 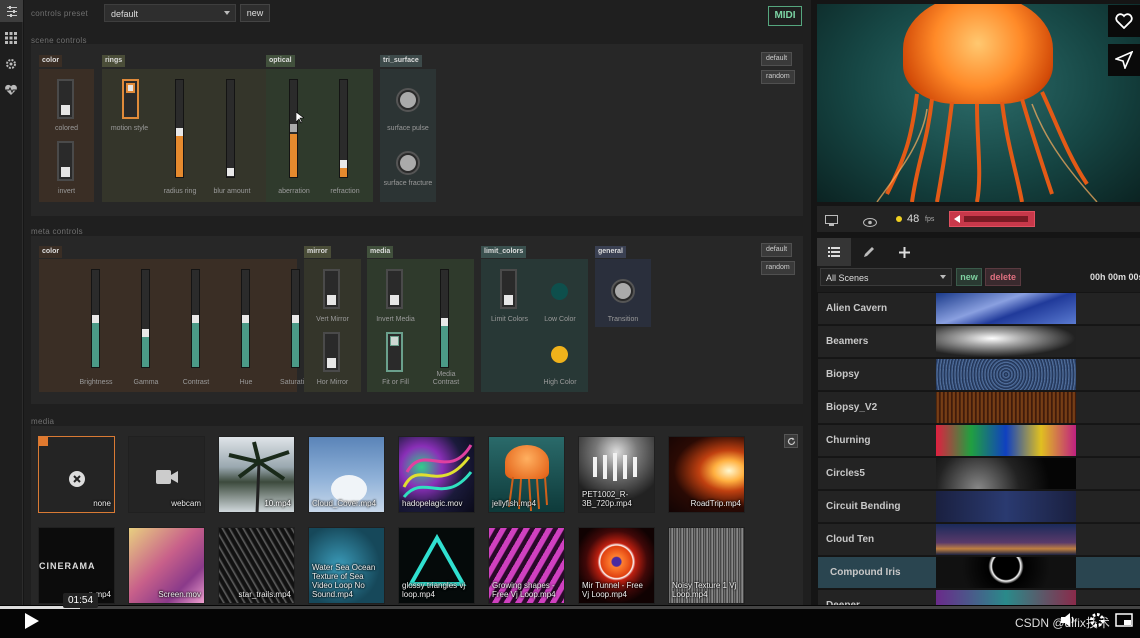 I want to click on media-tile-cloud: Cloud_Cover.mp4, so click(x=346, y=474).